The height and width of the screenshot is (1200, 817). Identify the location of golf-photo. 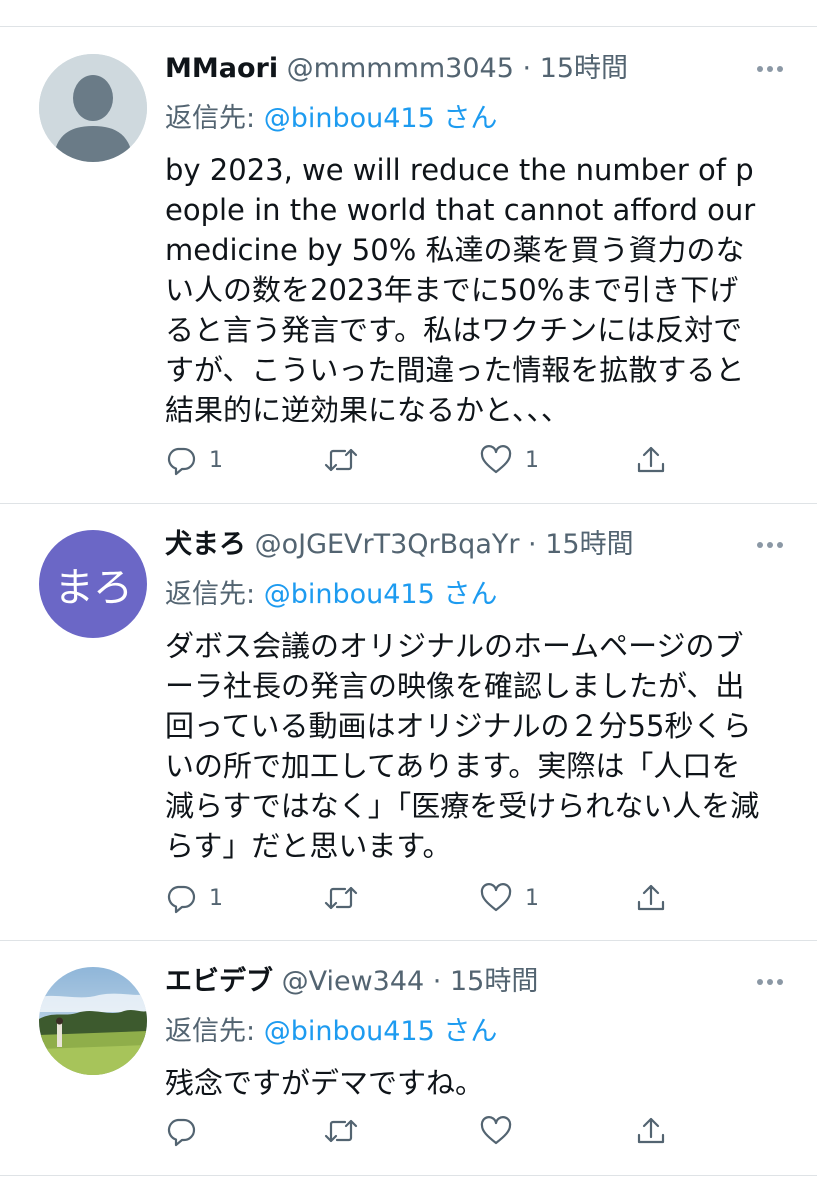
(93, 1021).